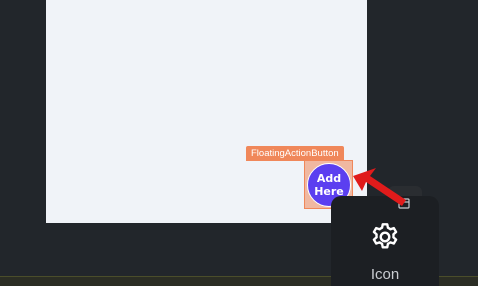  I want to click on selected-widget-label: FloatingActionButton, so click(295, 153).